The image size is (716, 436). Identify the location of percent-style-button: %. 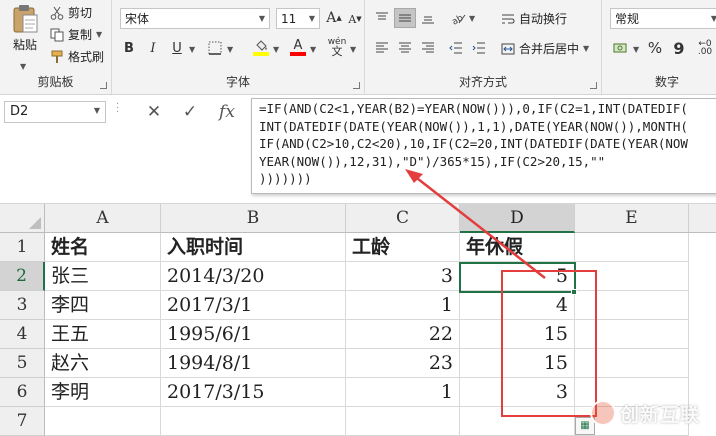
(655, 48).